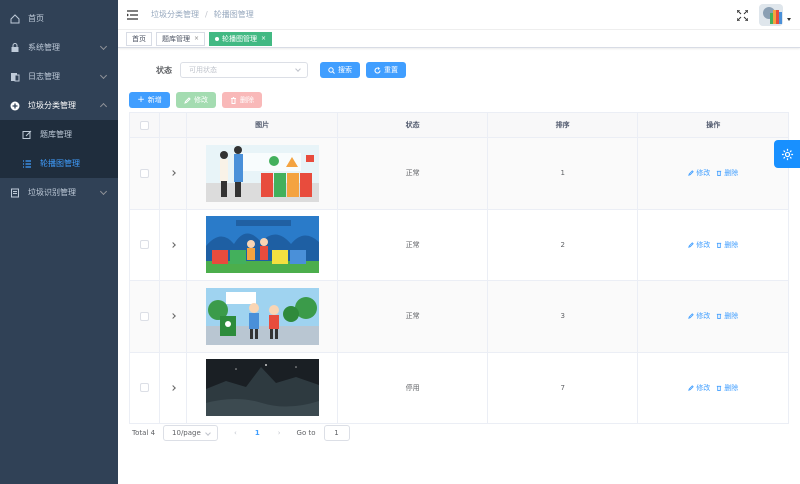  I want to click on plus-icon: +, so click(141, 100).